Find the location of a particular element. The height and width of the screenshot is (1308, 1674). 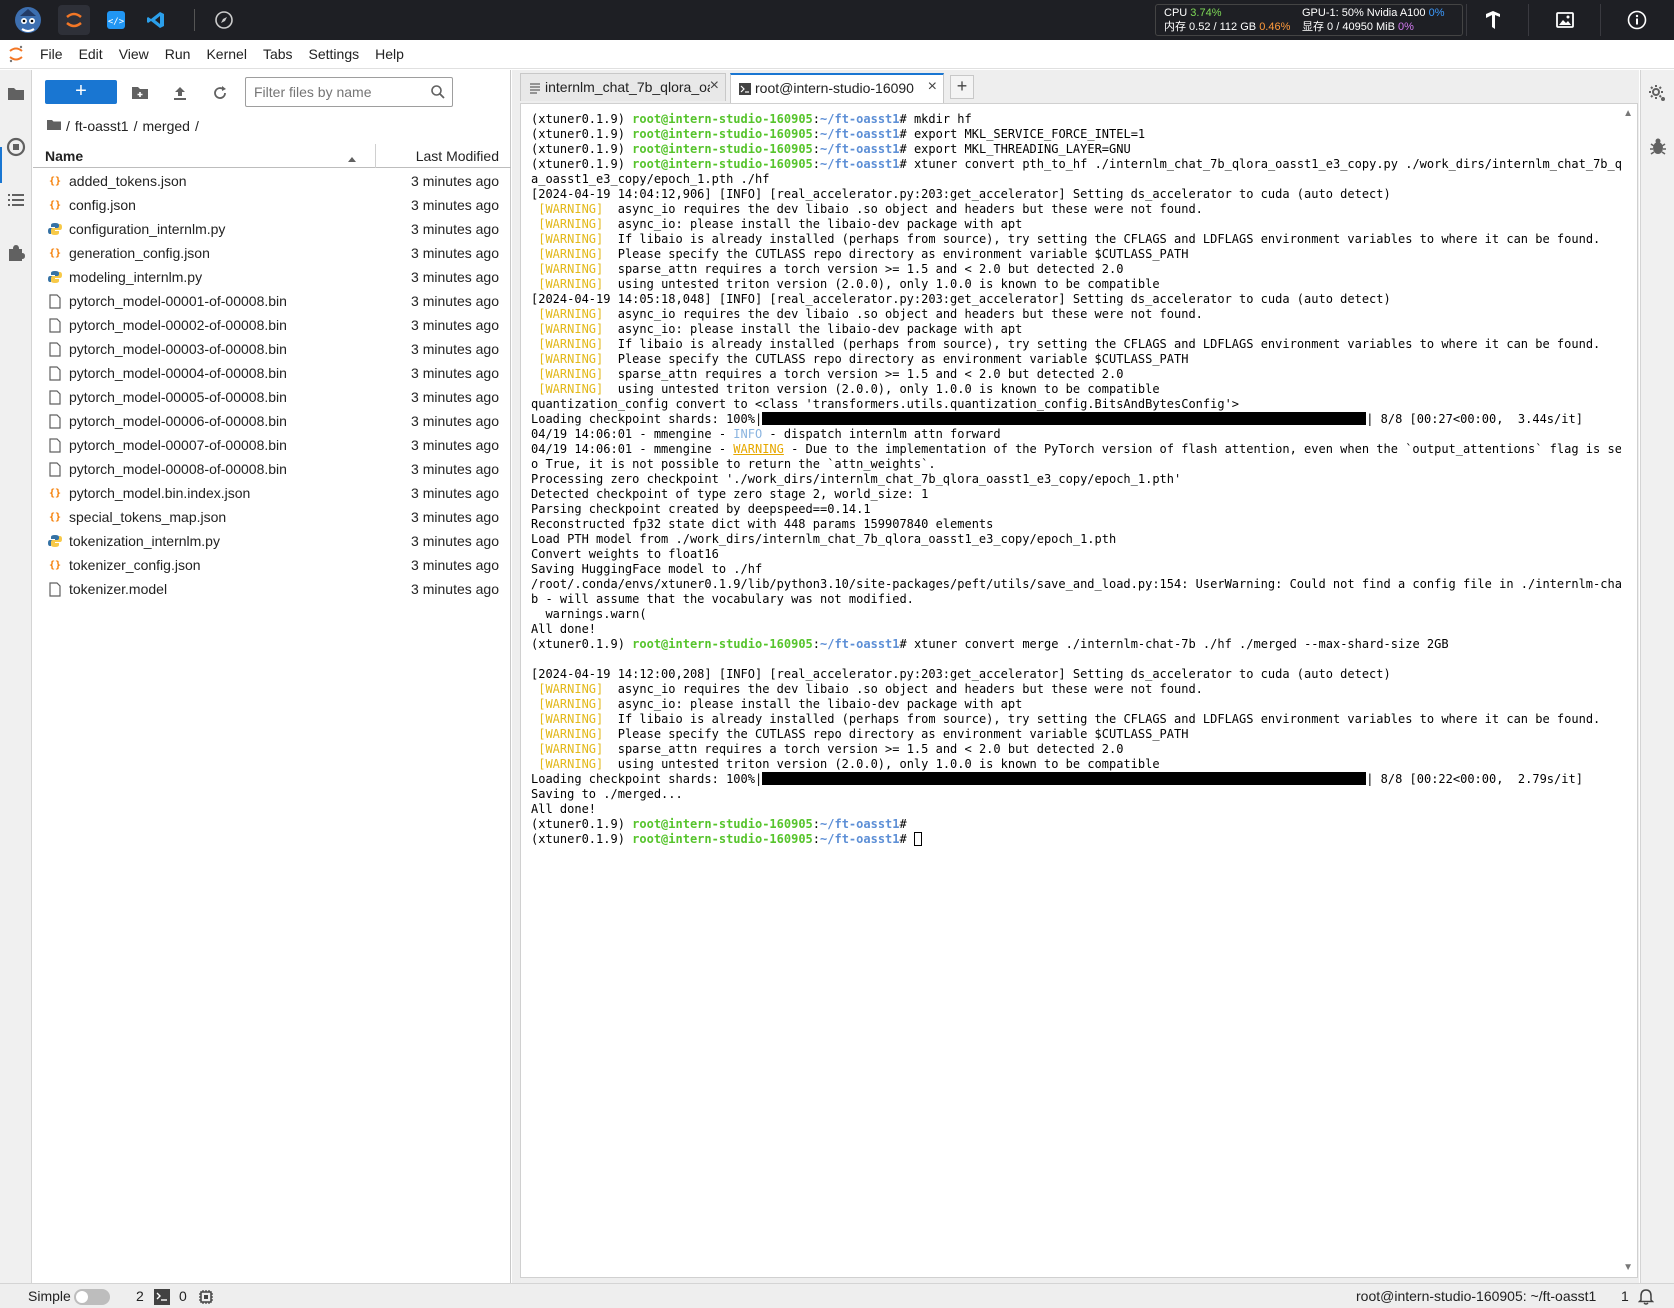

memory-value: 0.46% is located at coordinates (1275, 27).